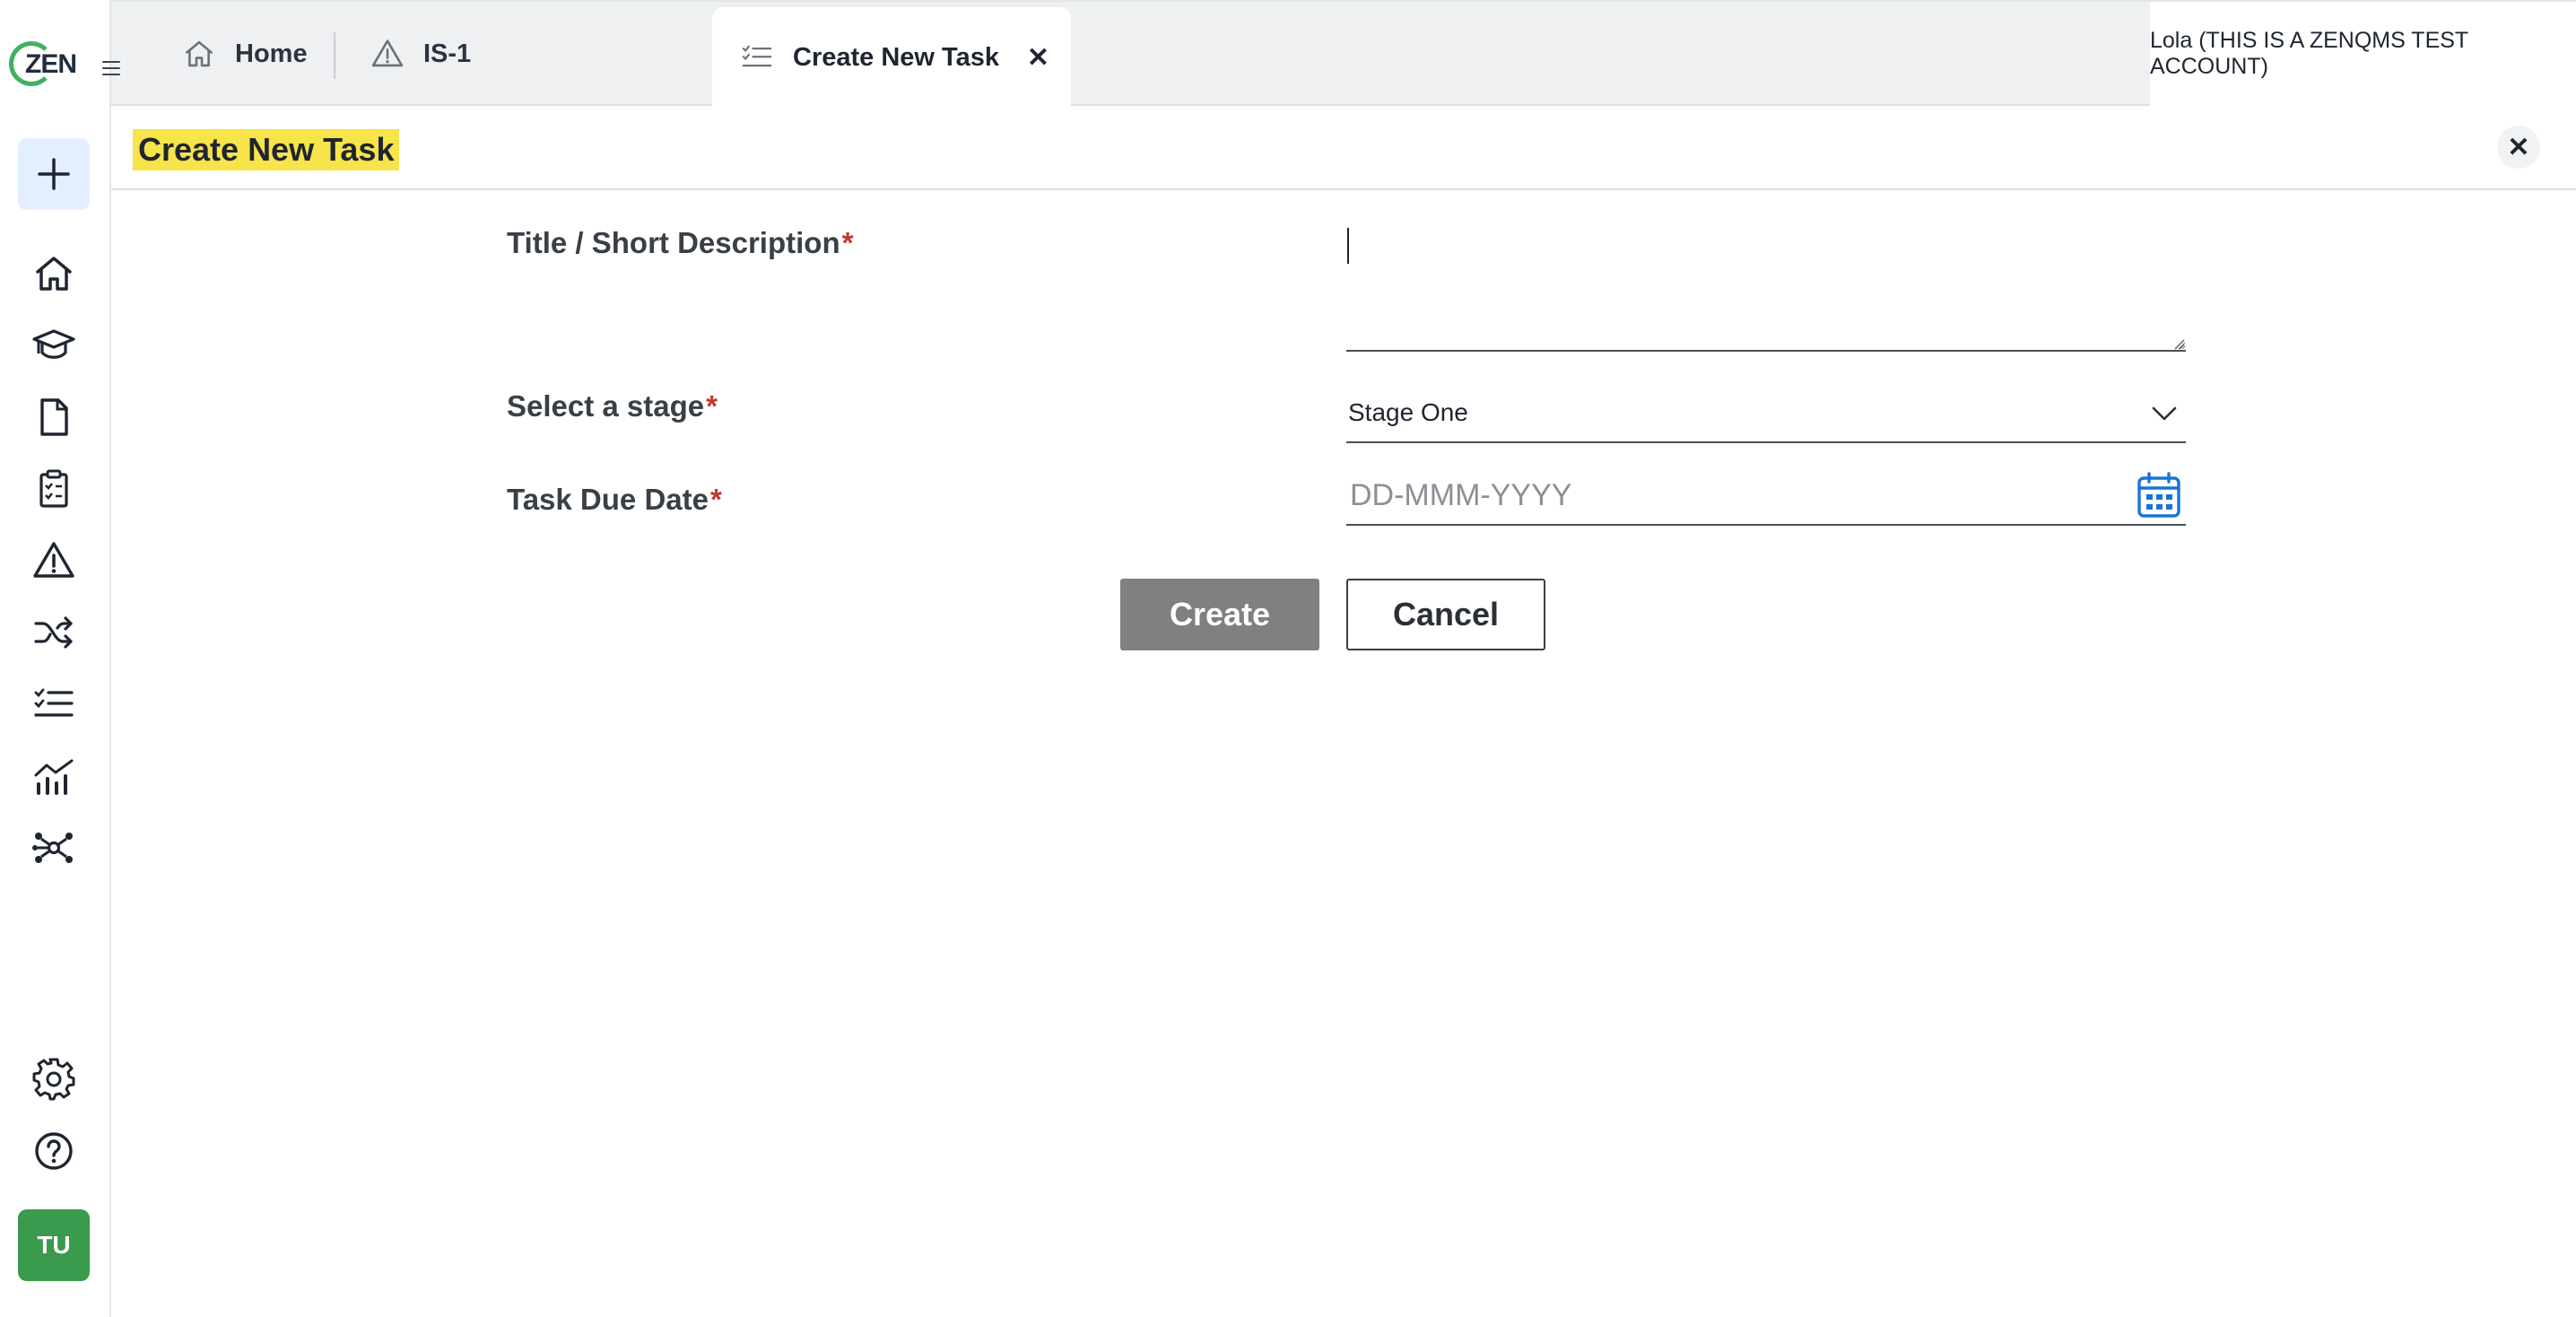  I want to click on label-text: Task Due Date, so click(608, 499).